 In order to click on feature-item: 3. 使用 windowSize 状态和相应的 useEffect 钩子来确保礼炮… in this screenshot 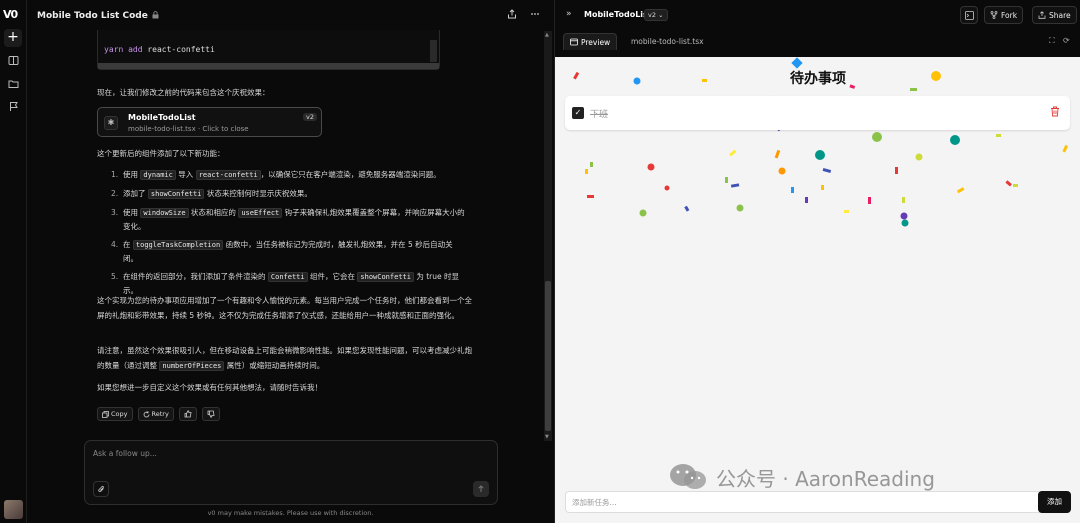, I will do `click(288, 219)`.